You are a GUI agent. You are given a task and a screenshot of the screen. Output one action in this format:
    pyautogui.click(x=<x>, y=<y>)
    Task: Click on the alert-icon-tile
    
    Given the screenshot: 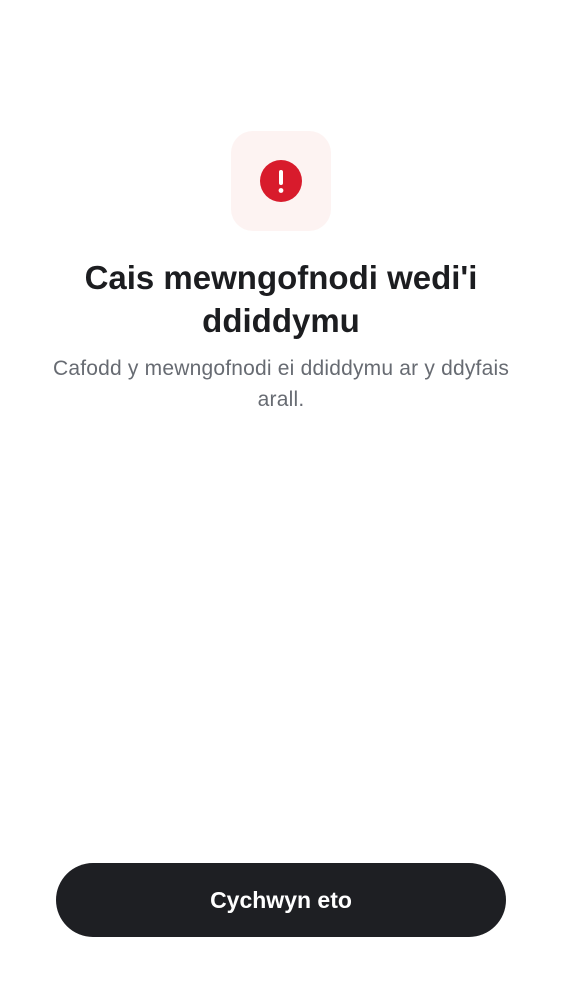 What is the action you would take?
    pyautogui.click(x=281, y=181)
    